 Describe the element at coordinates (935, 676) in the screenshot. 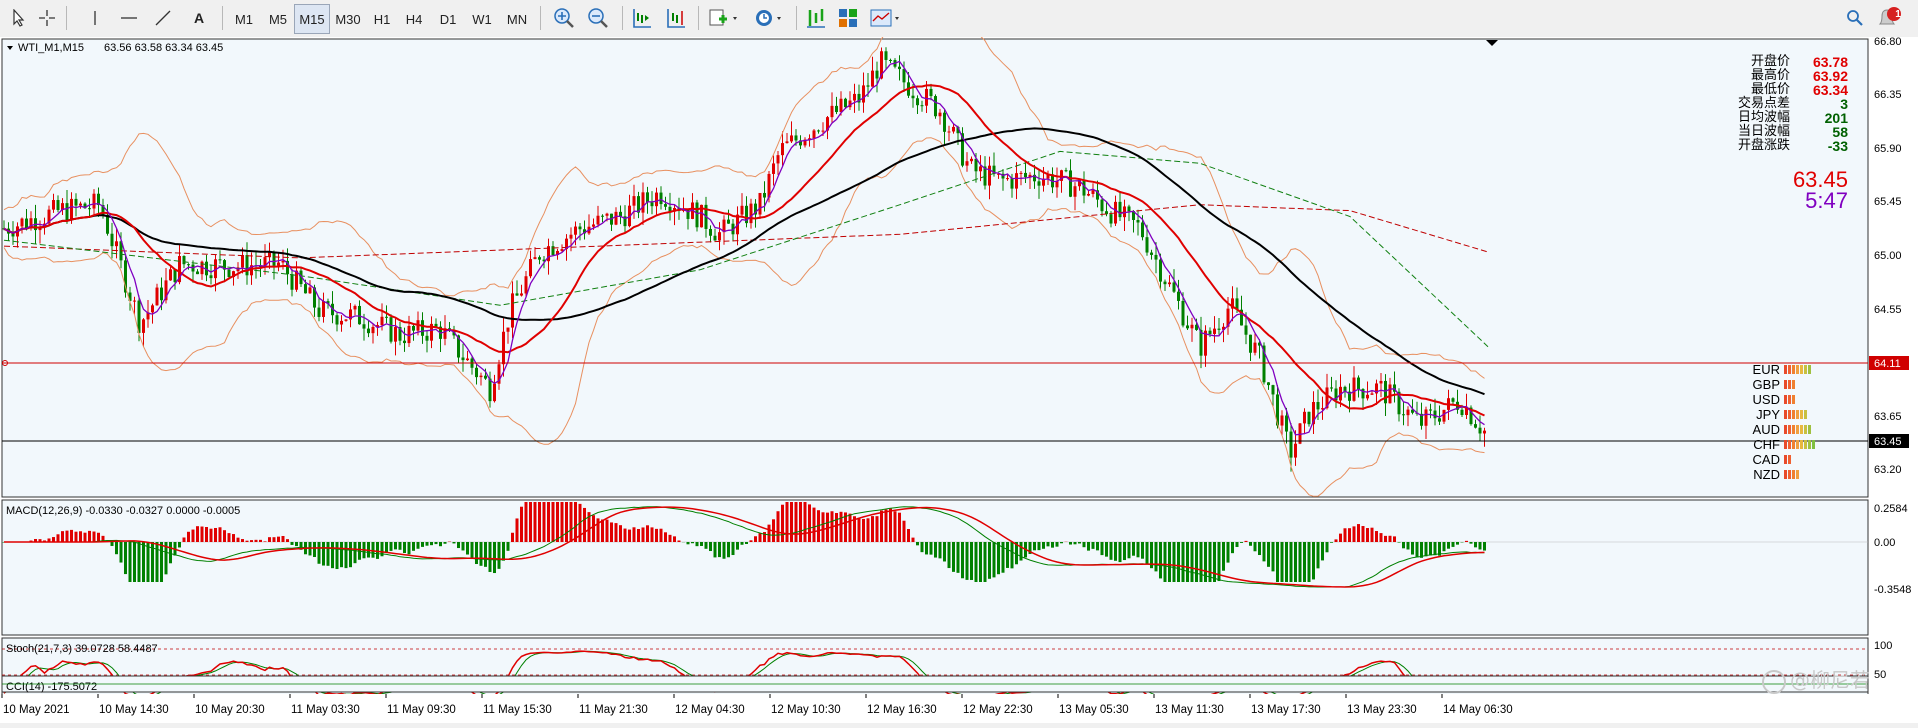

I see `stochastic-panel` at that location.